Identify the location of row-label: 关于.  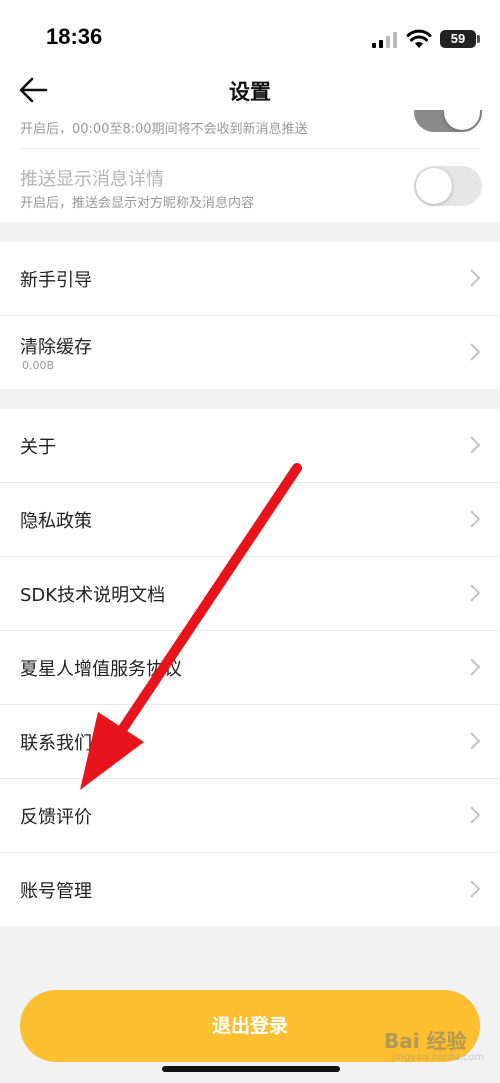
(38, 447).